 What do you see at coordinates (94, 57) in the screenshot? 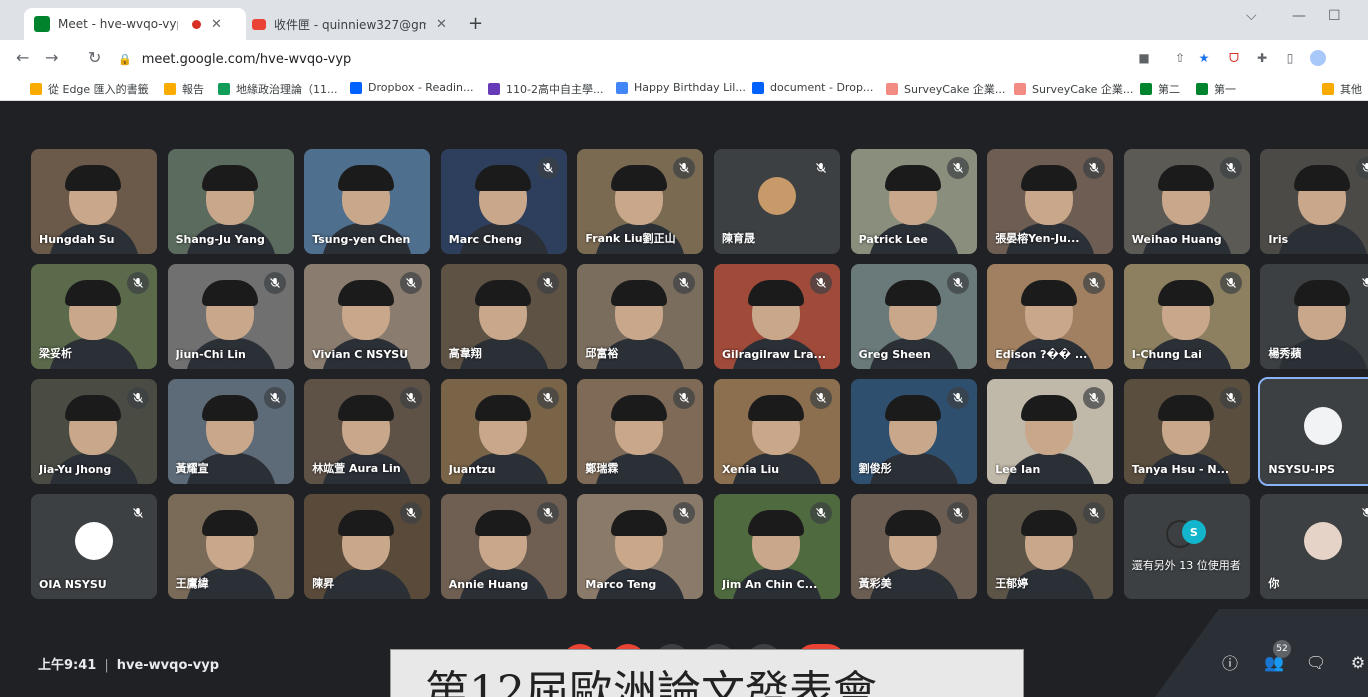
I see `reload-icon: ↻` at bounding box center [94, 57].